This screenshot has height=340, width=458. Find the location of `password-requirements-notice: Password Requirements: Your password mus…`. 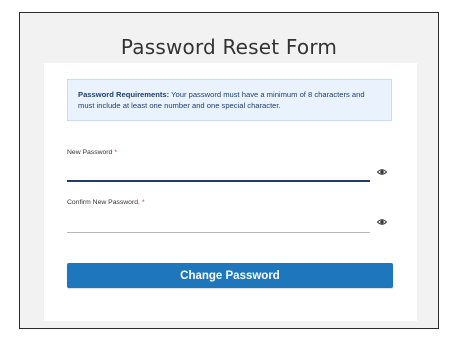

password-requirements-notice: Password Requirements: Your password mus… is located at coordinates (229, 100).